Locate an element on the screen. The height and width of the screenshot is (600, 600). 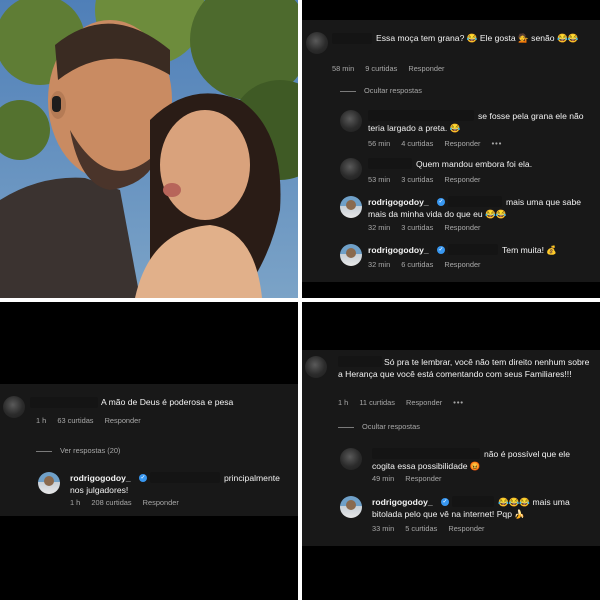
comment-meta: 49 min Responder is located at coordinates (411, 479).